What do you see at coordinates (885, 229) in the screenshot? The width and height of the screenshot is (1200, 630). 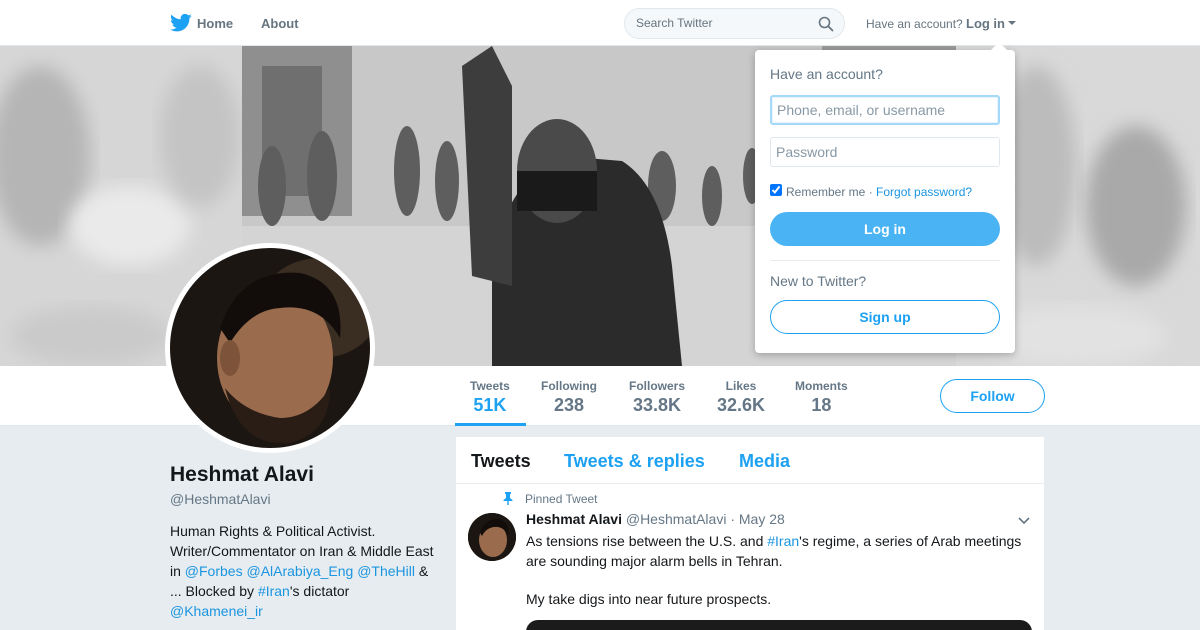 I see `login-button: Log in` at bounding box center [885, 229].